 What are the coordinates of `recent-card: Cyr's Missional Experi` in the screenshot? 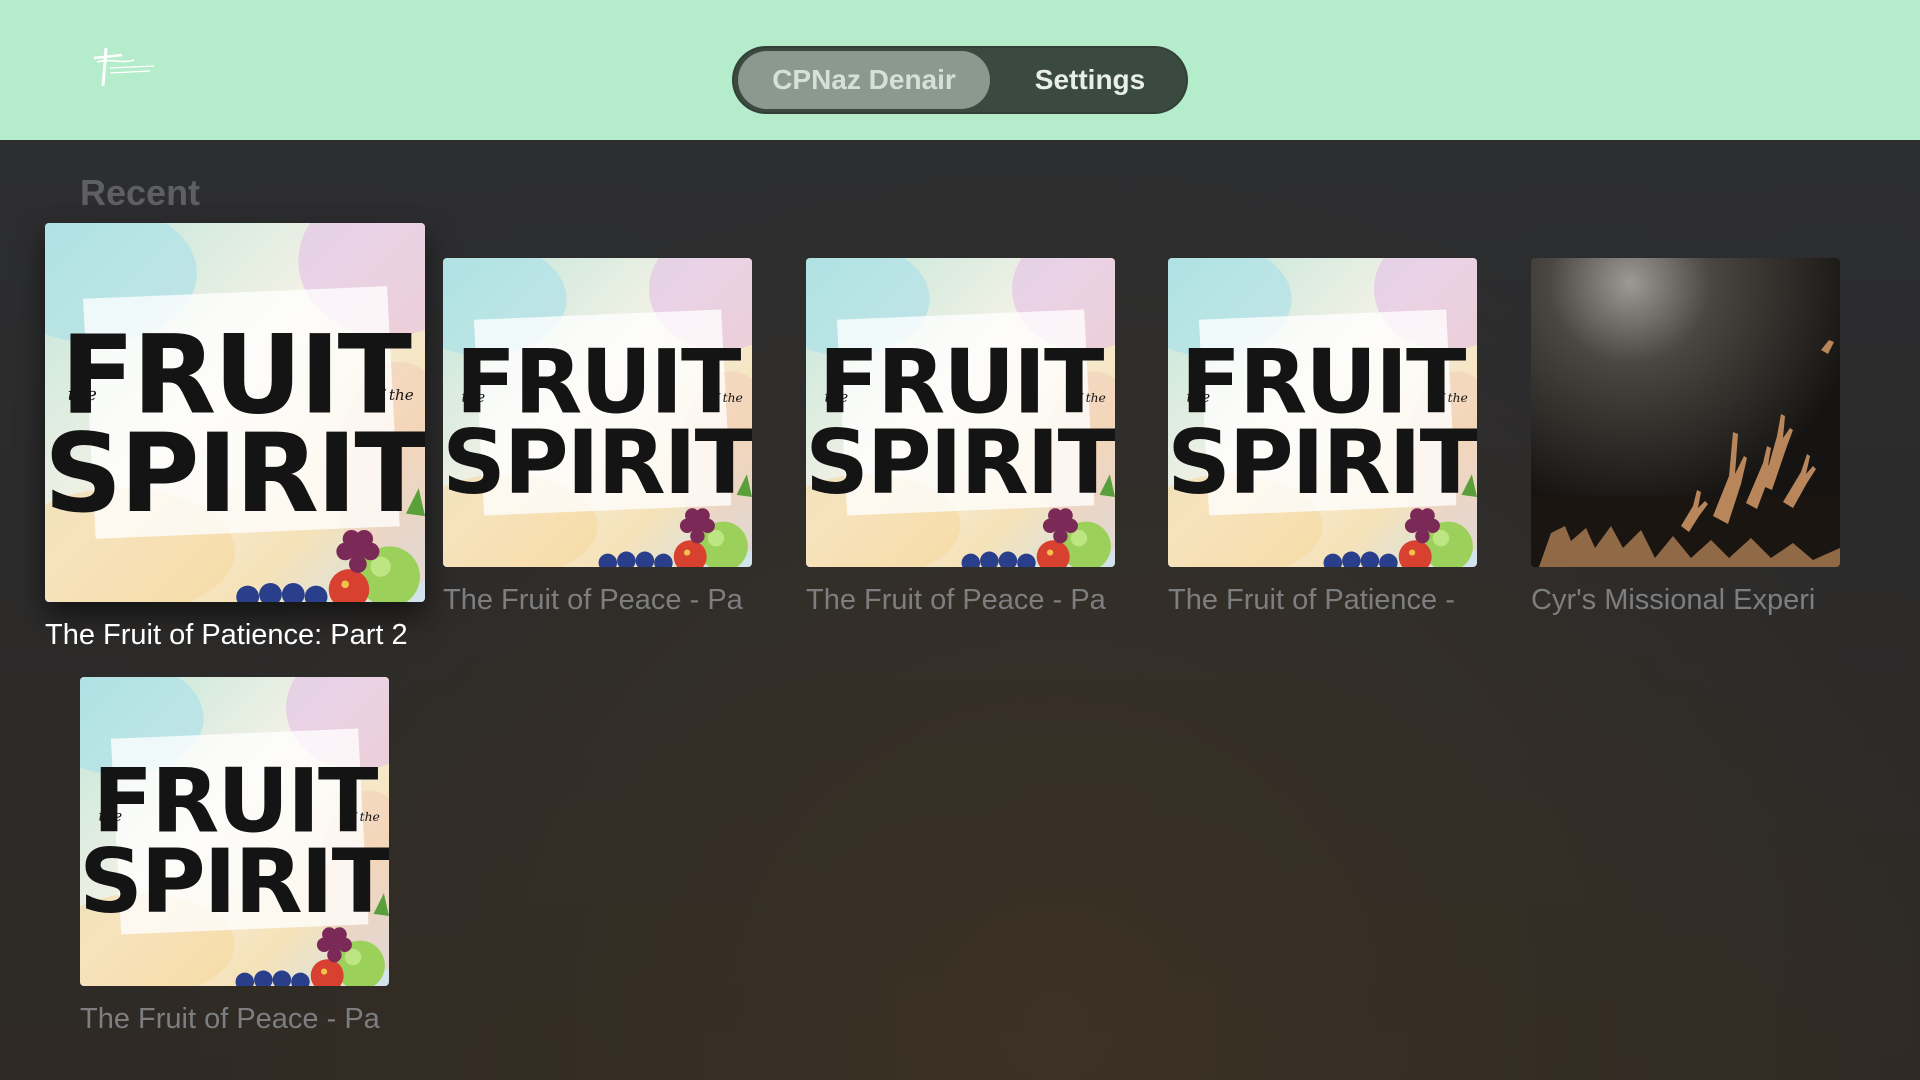 It's located at (1685, 443).